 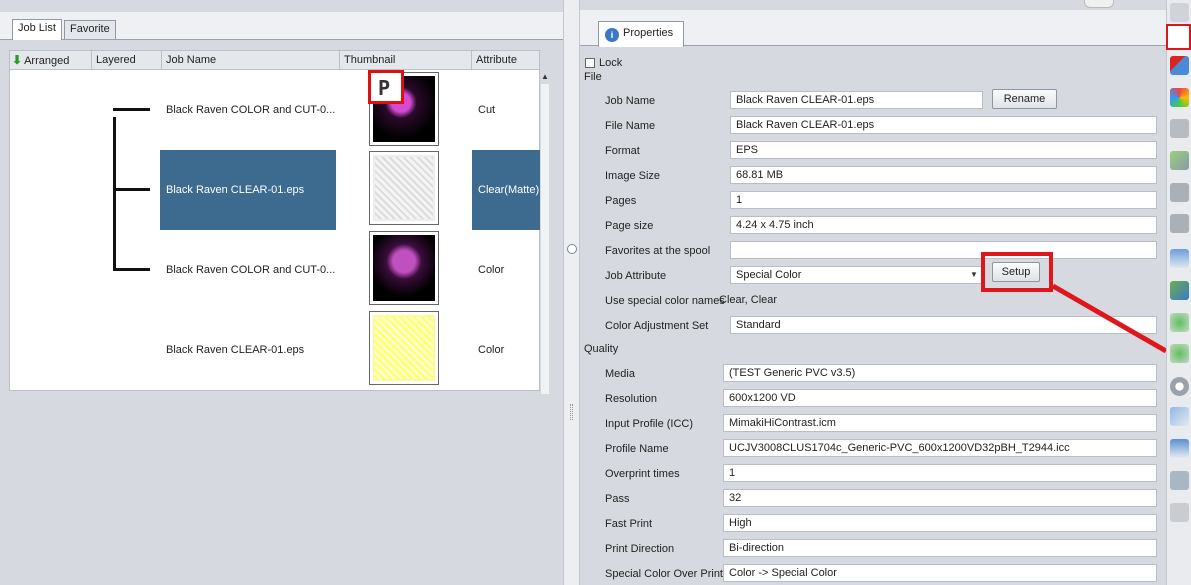 What do you see at coordinates (622, 151) in the screenshot?
I see `label-format: Format` at bounding box center [622, 151].